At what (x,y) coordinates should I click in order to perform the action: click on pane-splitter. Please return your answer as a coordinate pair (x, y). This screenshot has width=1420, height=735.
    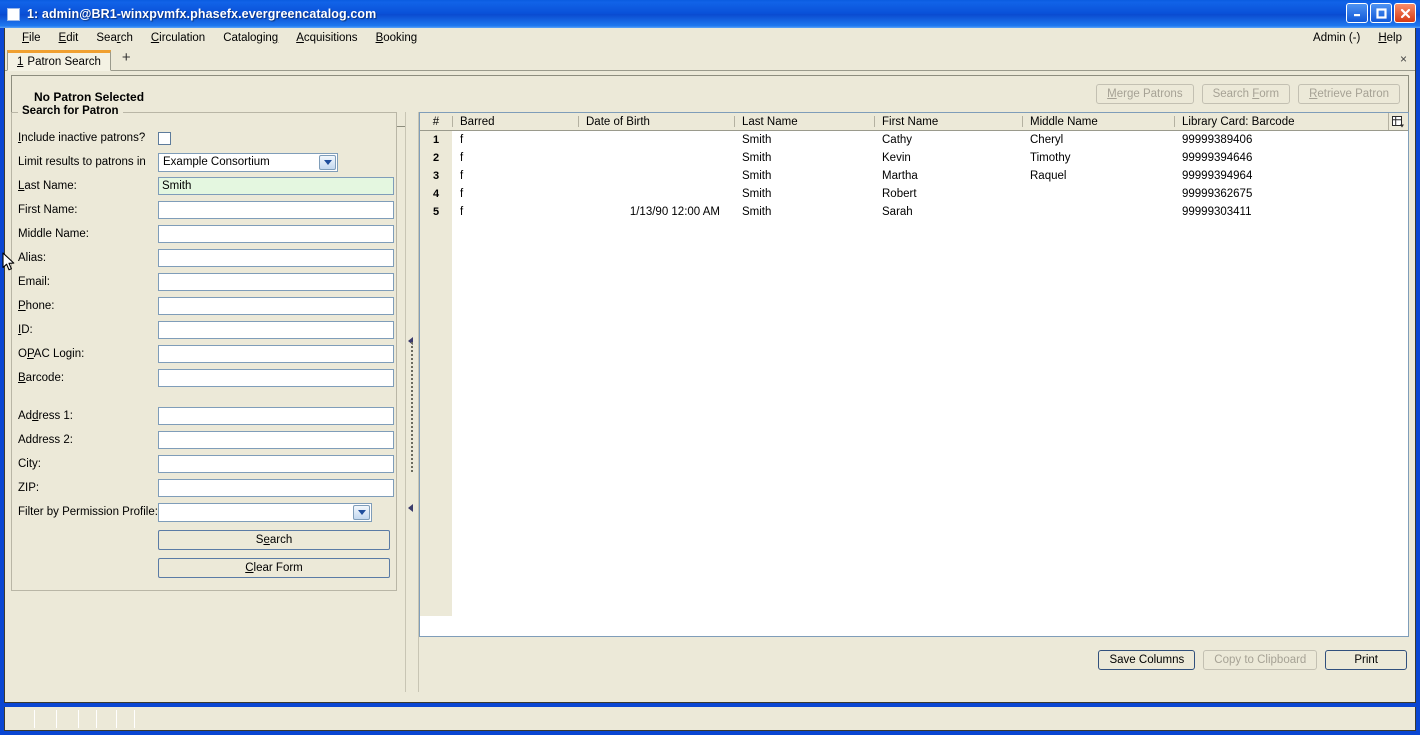
    Looking at the image, I should click on (412, 402).